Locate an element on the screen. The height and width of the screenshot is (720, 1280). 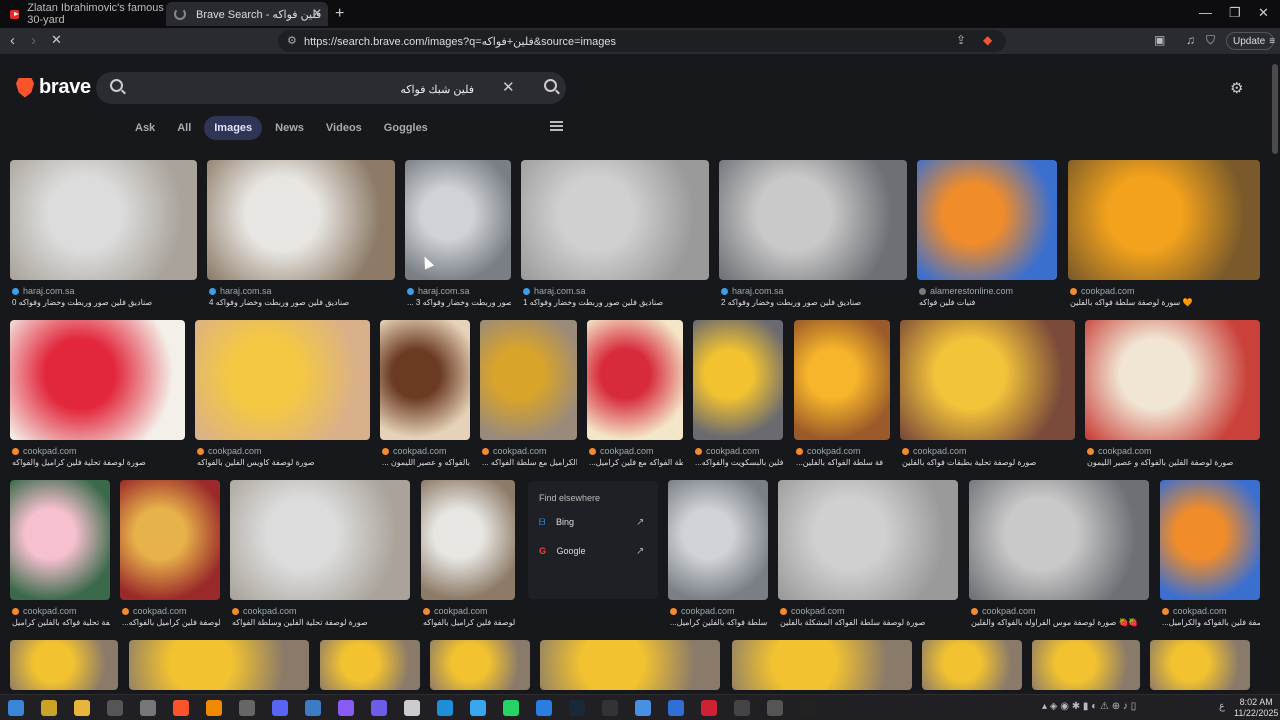
wallet-icon: ⛉ is located at coordinates (1210, 40).